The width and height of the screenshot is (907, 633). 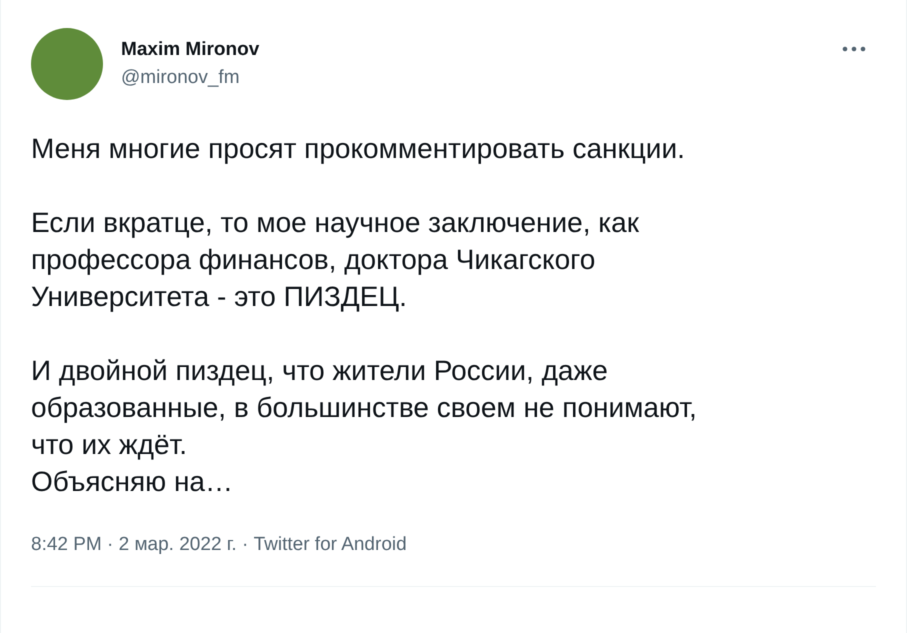 I want to click on tweet-text: Если вкратце, то мое научное заключение, как профессора финансов, доктора Чикагского Университета - это ПИЗДЕЦ., so click(x=335, y=260).